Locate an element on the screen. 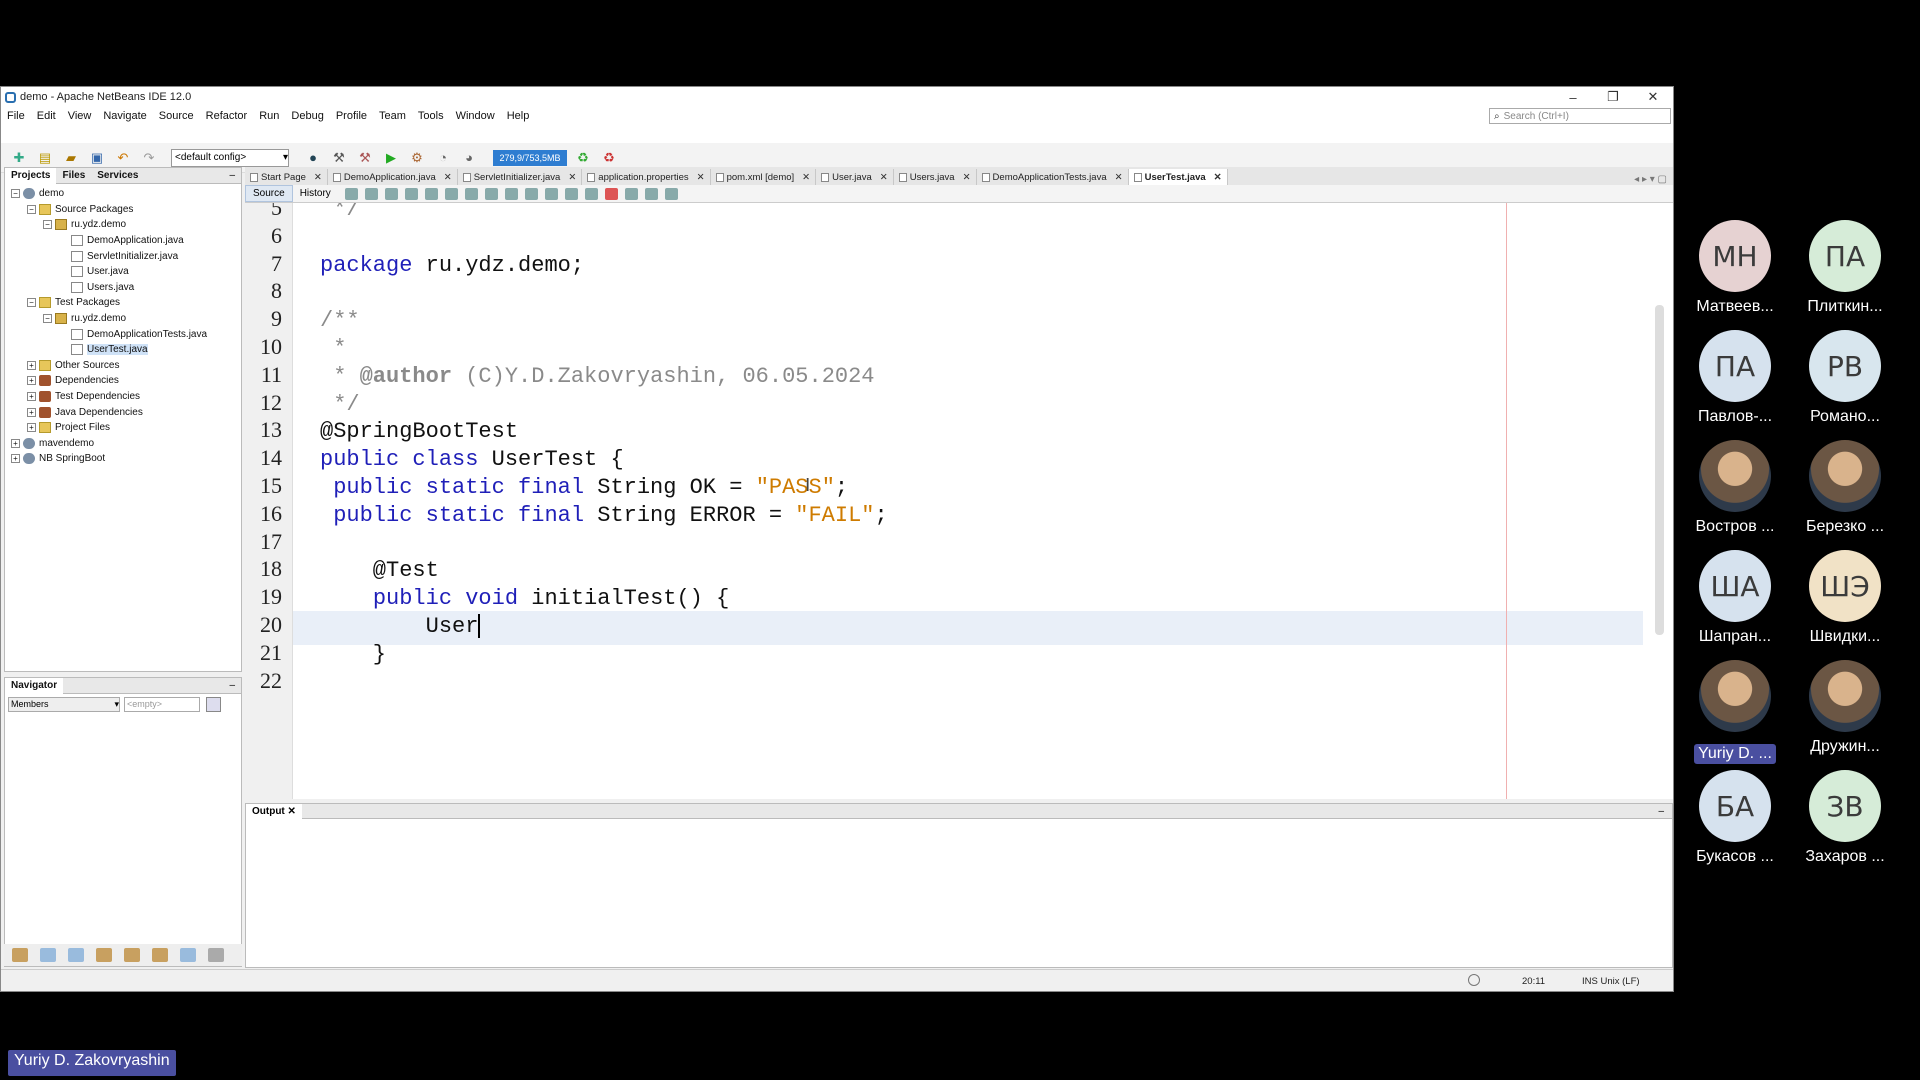 Image resolution: width=1920 pixels, height=1080 pixels. undo-icon: ↶ is located at coordinates (123, 158).